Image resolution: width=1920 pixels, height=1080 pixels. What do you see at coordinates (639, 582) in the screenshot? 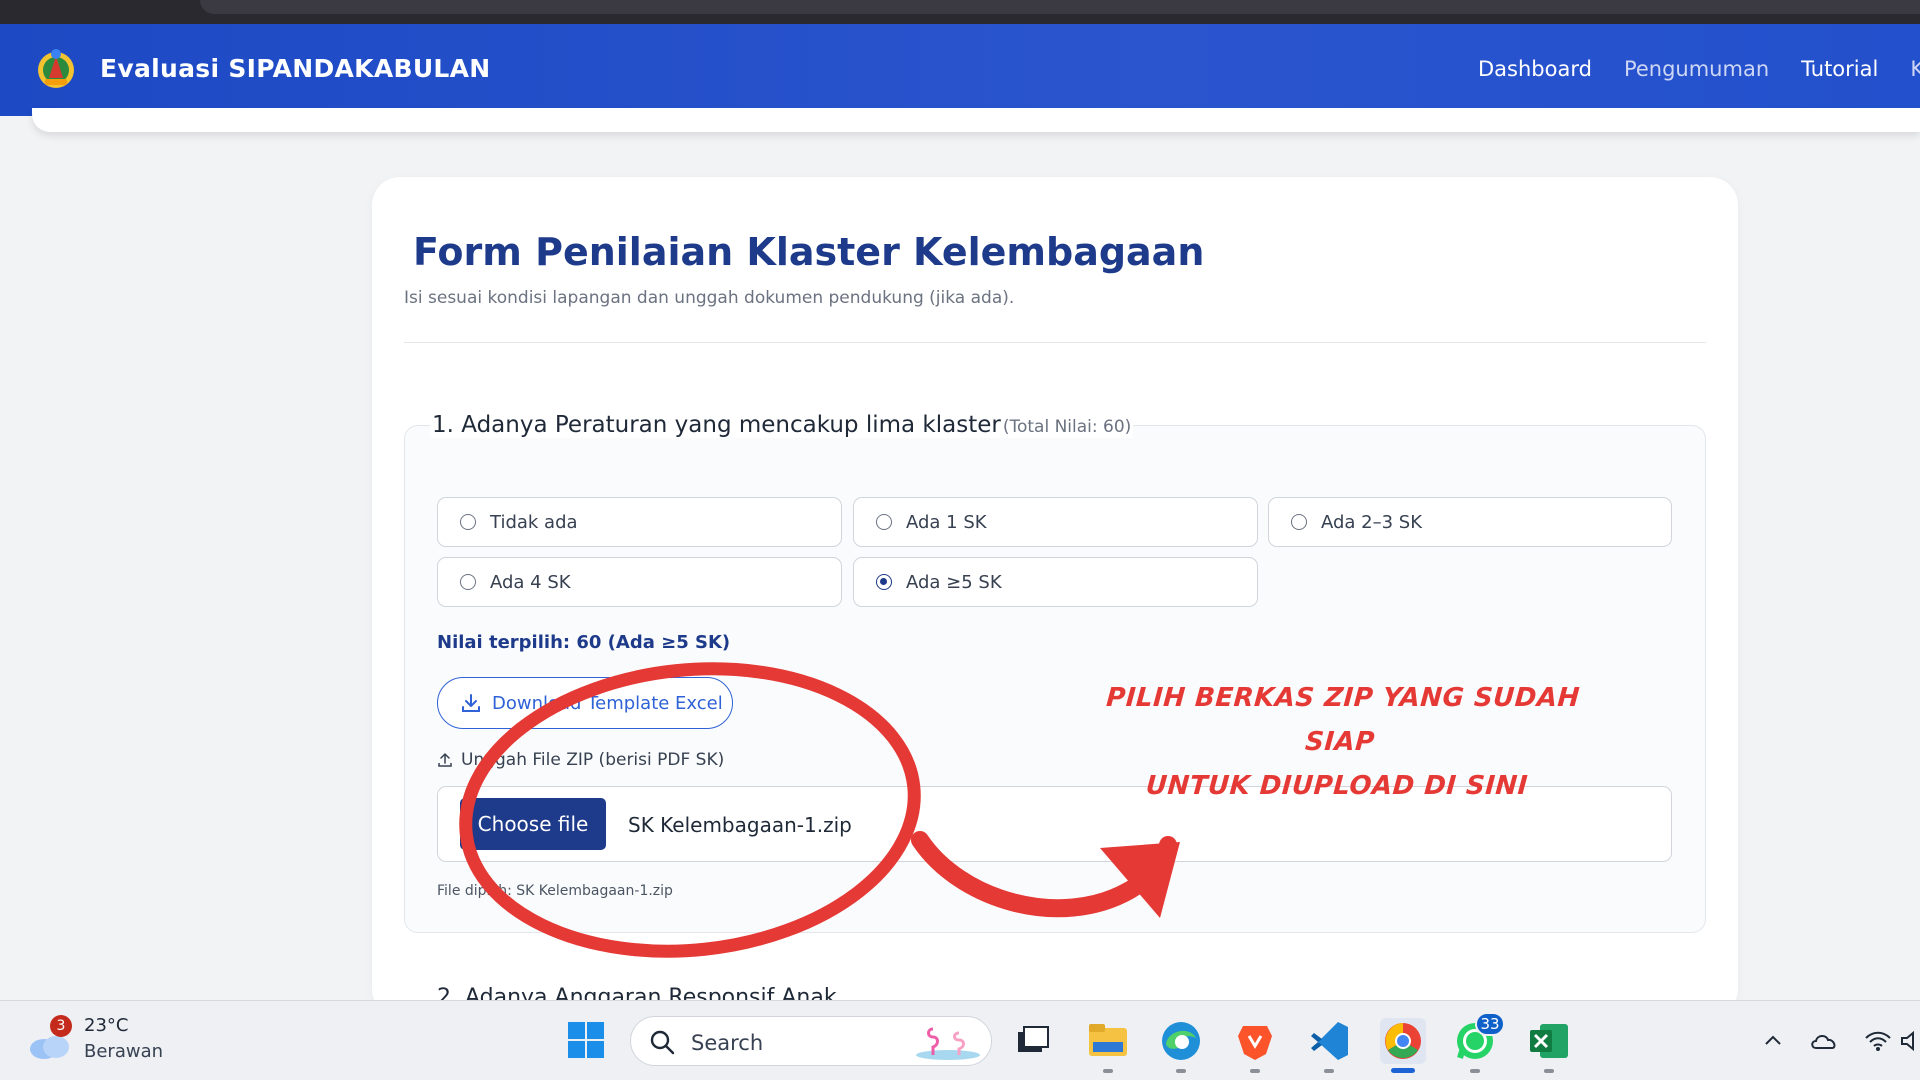
I see `option-ada-4-sk: Ada 4 SK` at bounding box center [639, 582].